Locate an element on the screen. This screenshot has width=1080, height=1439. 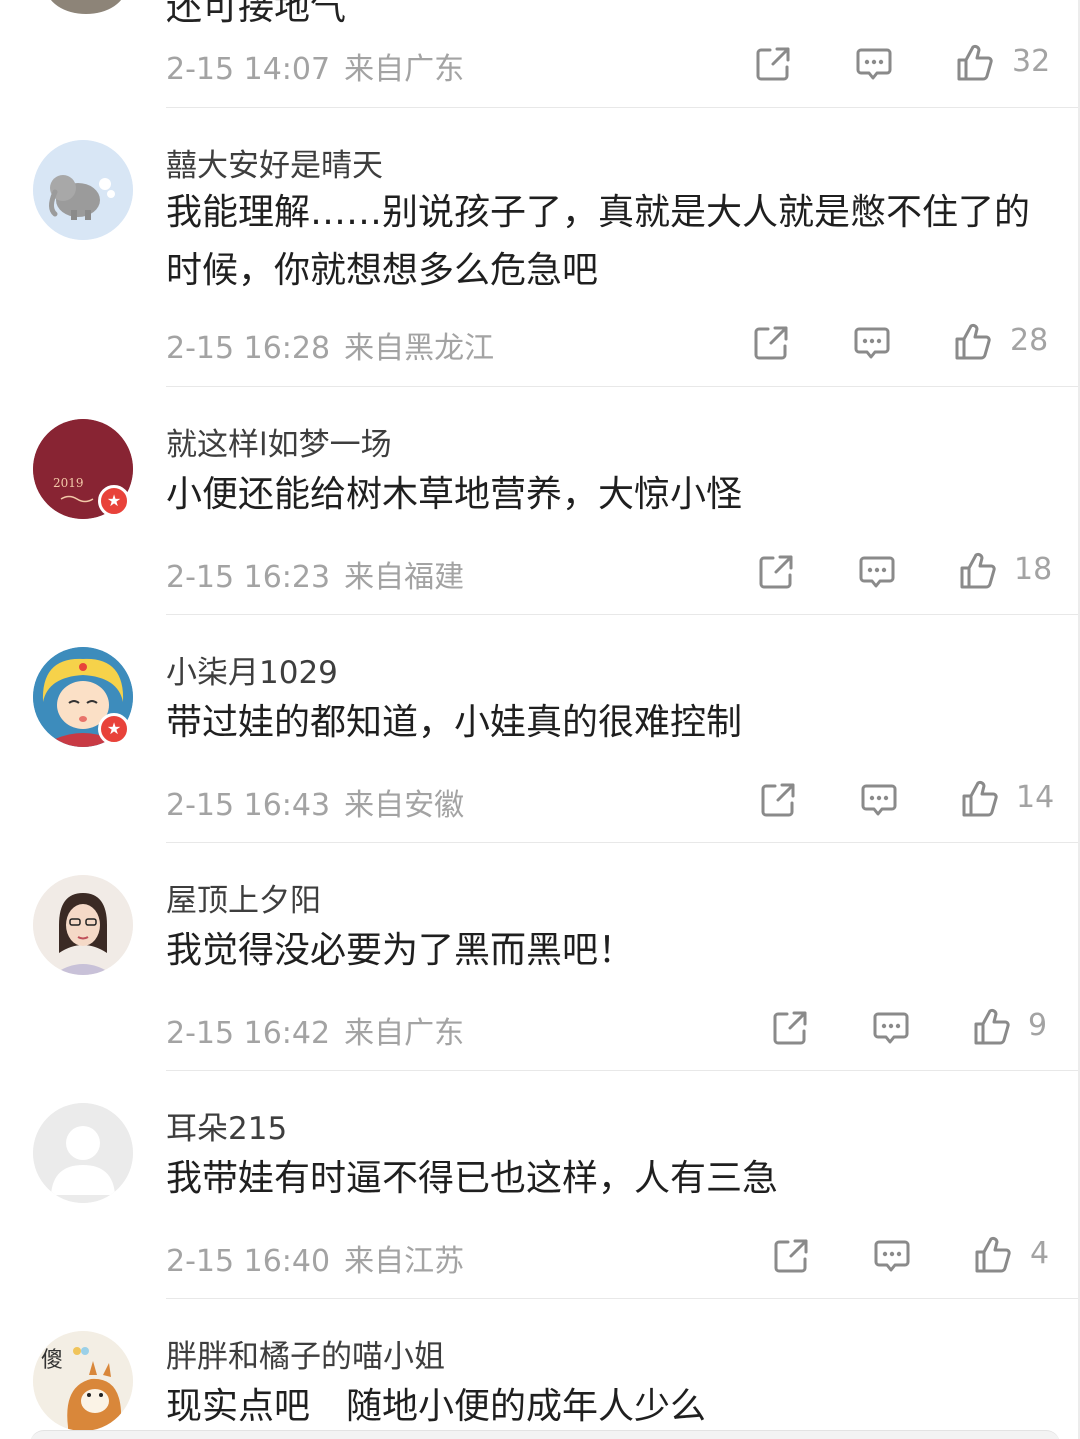
comment-time: 2-15 16:23 is located at coordinates (248, 577).